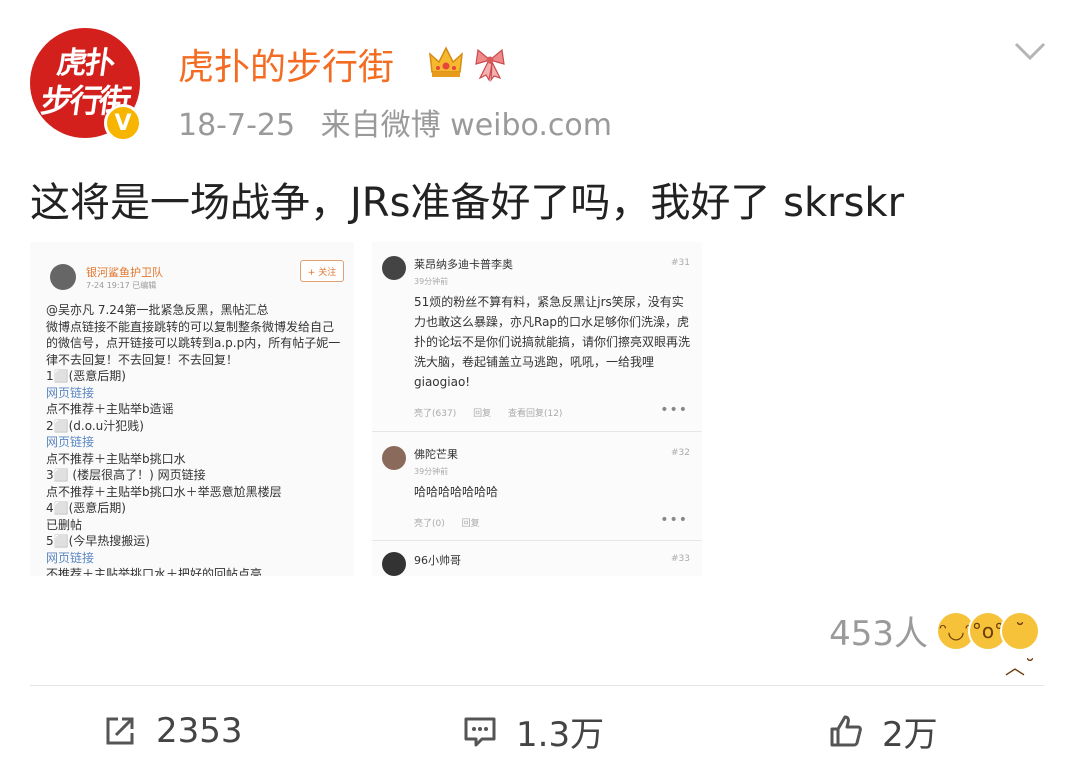 The height and width of the screenshot is (778, 1080). What do you see at coordinates (157, 310) in the screenshot?
I see `text-line: @吴亦凡 7.24第一批紧急反黑，黑帖汇总` at bounding box center [157, 310].